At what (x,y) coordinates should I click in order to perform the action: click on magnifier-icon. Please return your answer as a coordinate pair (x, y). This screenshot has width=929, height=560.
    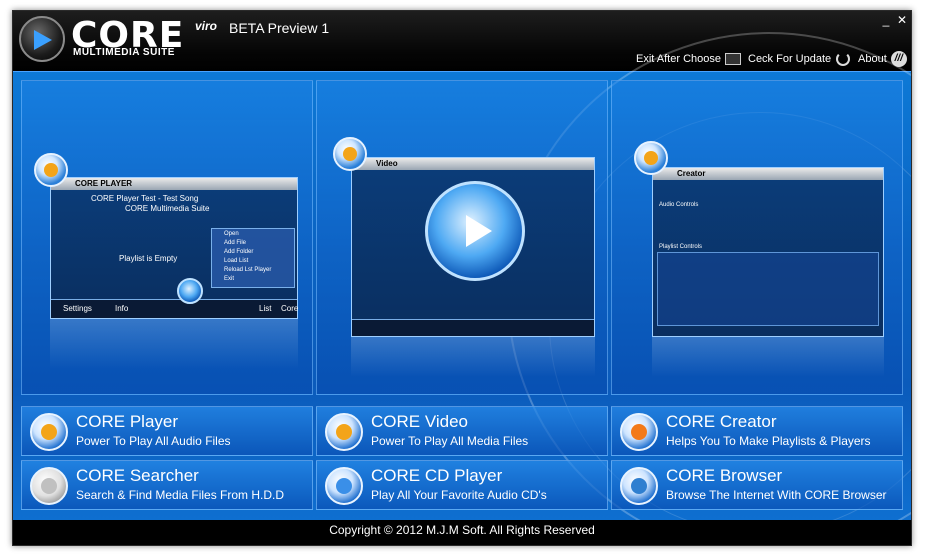
    Looking at the image, I should click on (49, 486).